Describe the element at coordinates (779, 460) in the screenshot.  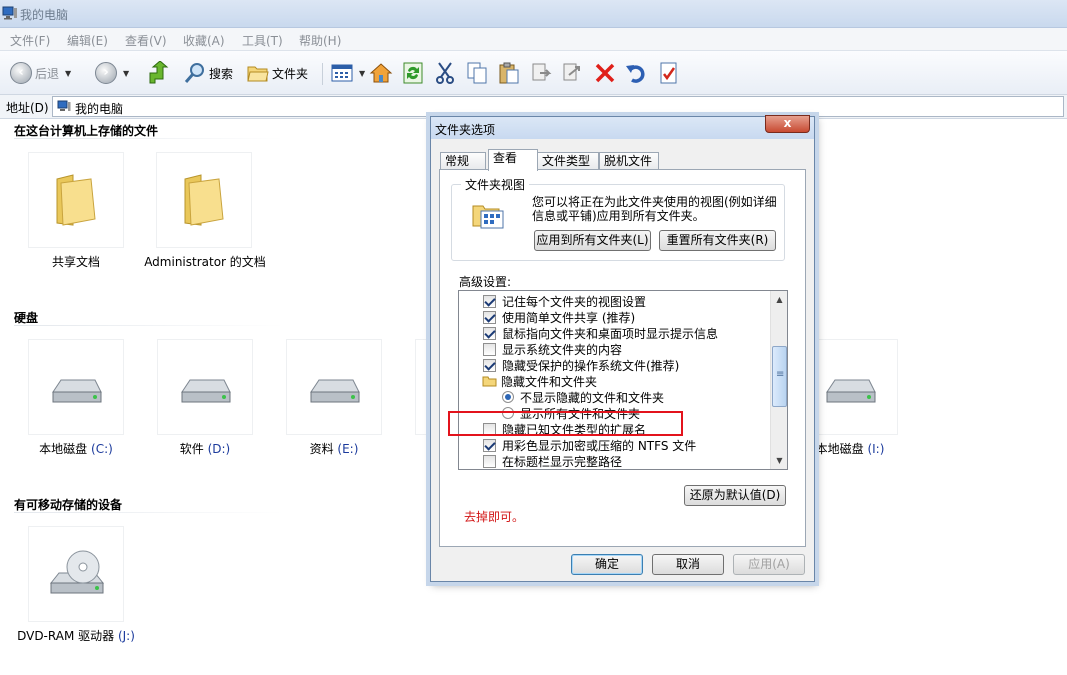
I see `scroll-down-arrow-icon: ▼` at that location.